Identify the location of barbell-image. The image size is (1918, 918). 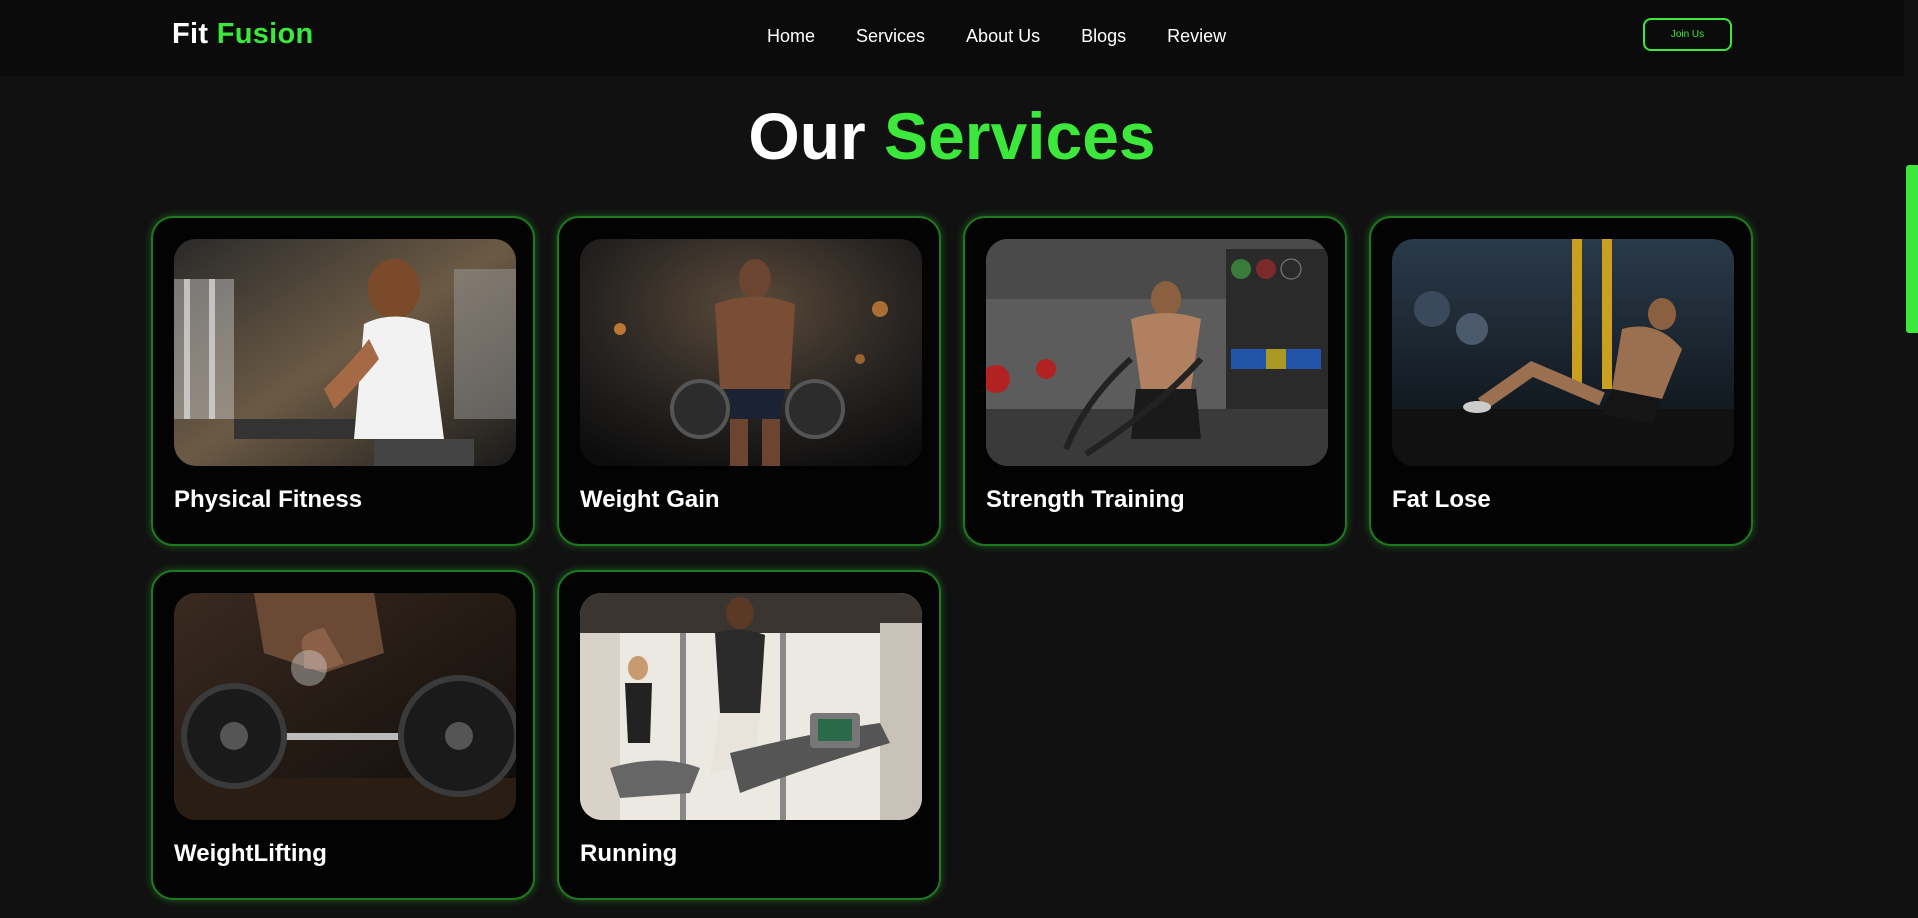
(345, 706).